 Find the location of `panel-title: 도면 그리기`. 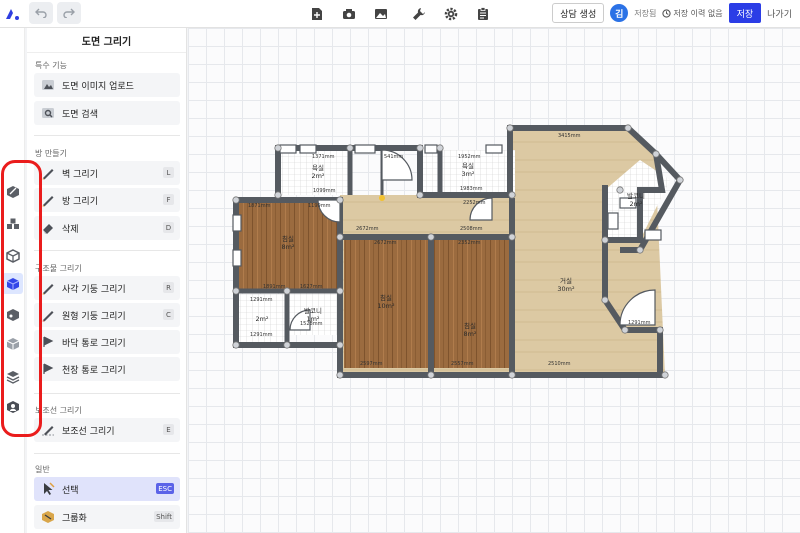

panel-title: 도면 그리기 is located at coordinates (106, 40).